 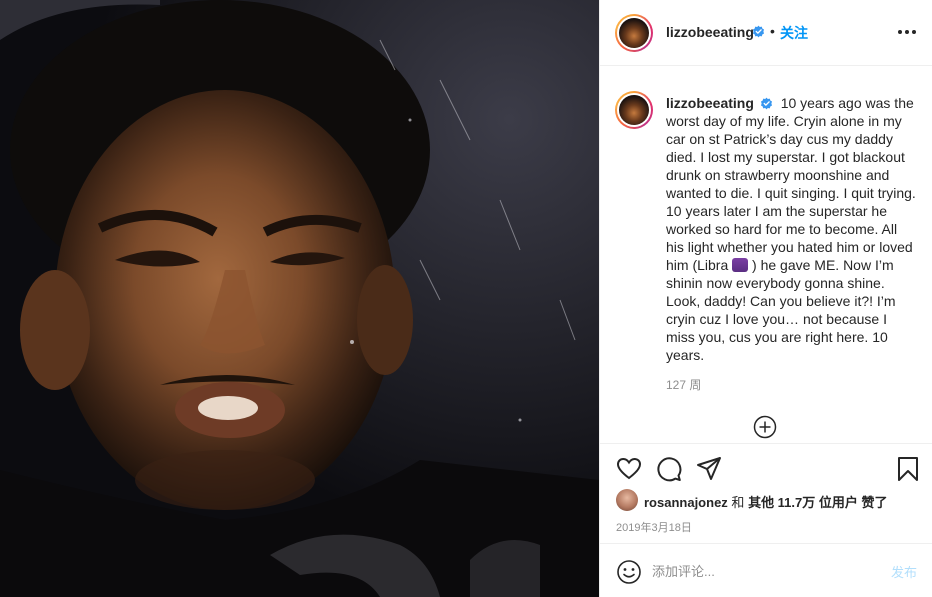 I want to click on likes-others-count: 其他 11.7万 位用户, so click(x=803, y=502).